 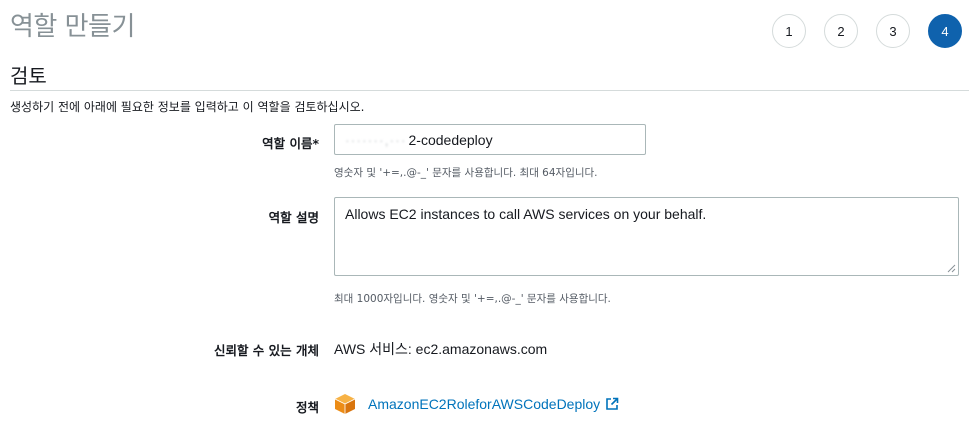 I want to click on trusted-entity-value: AWS 서비스: ec2.amazonaws.com, so click(x=441, y=349).